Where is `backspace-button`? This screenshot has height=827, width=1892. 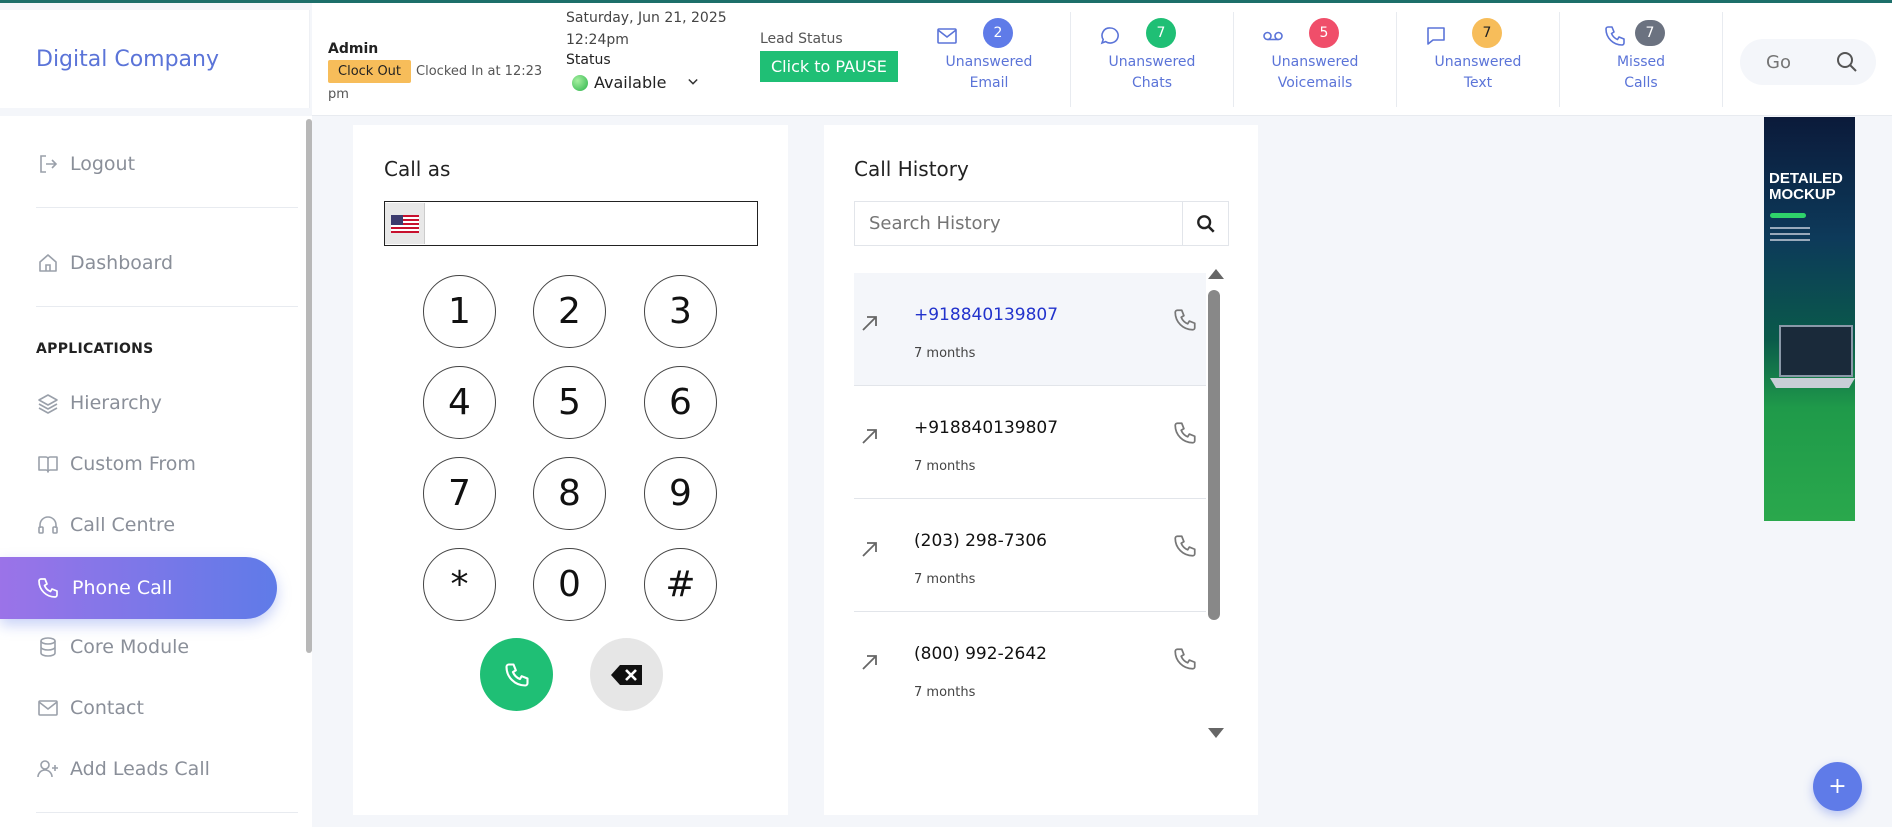
backspace-button is located at coordinates (626, 674).